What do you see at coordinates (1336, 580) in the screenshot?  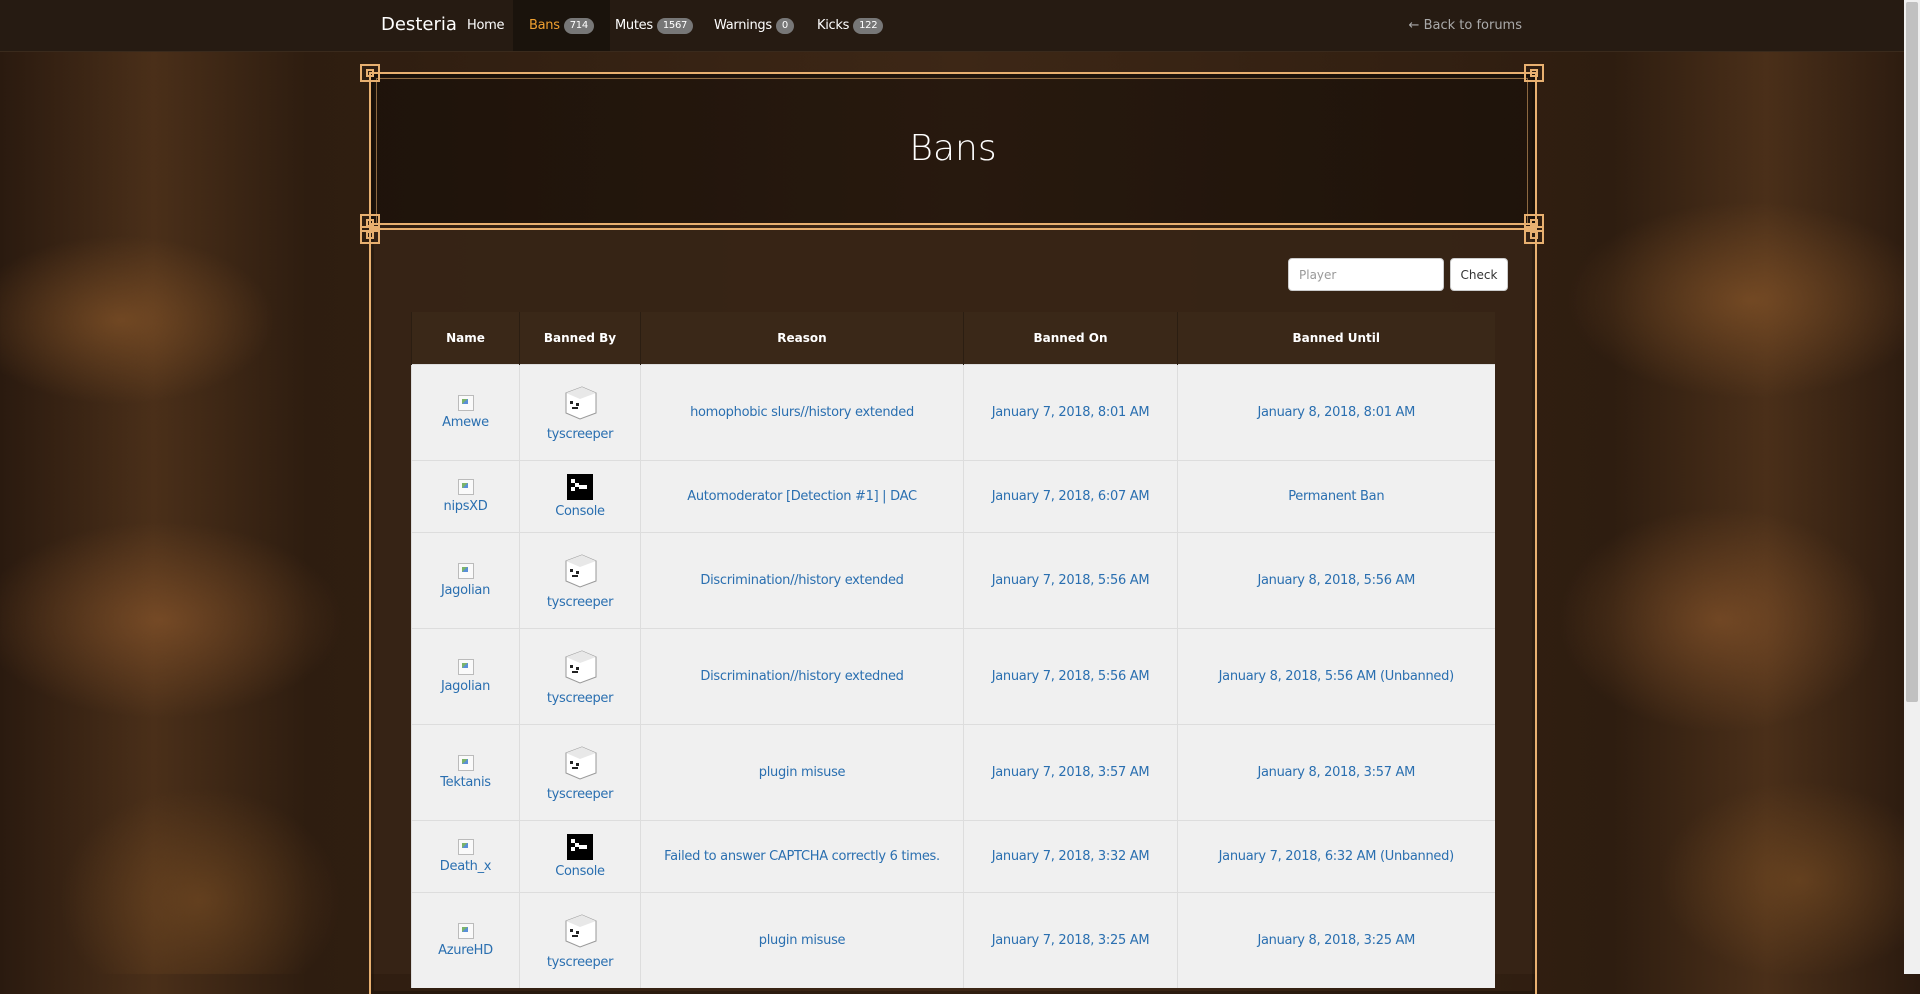 I see `banned-until-cell: January 8, 2018, 5:56 AM` at bounding box center [1336, 580].